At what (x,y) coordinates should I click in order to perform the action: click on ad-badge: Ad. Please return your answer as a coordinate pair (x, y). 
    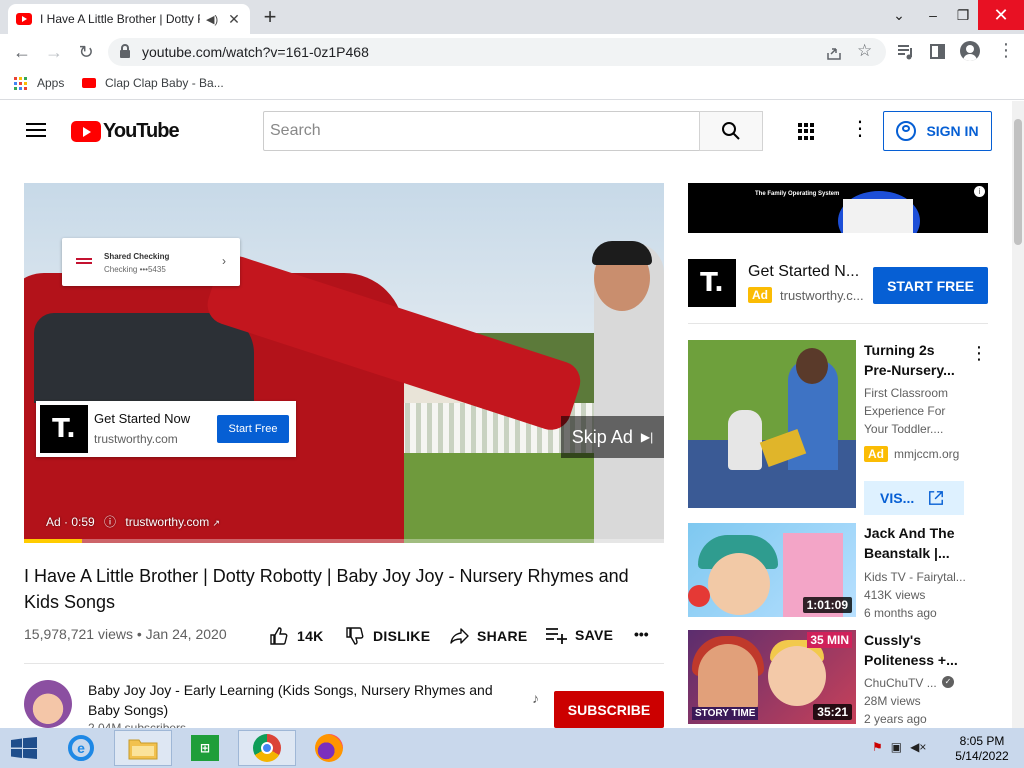
    Looking at the image, I should click on (760, 295).